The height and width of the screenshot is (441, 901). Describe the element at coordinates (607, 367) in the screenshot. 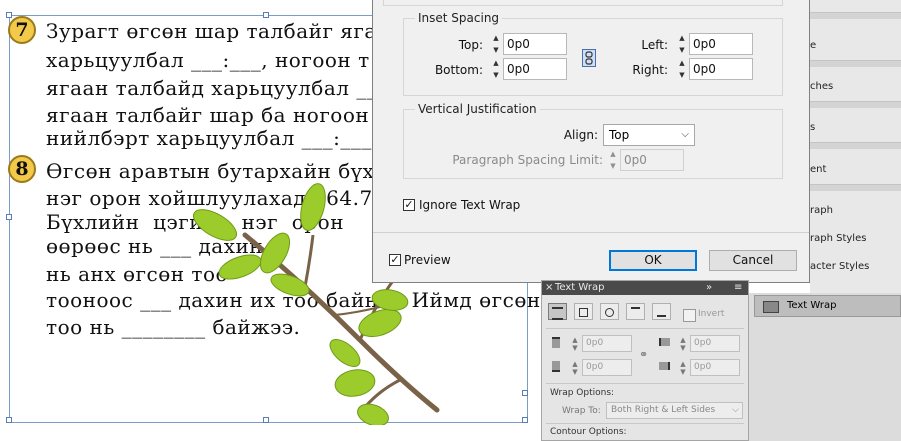

I see `bottom-offset-field: 0p0` at that location.